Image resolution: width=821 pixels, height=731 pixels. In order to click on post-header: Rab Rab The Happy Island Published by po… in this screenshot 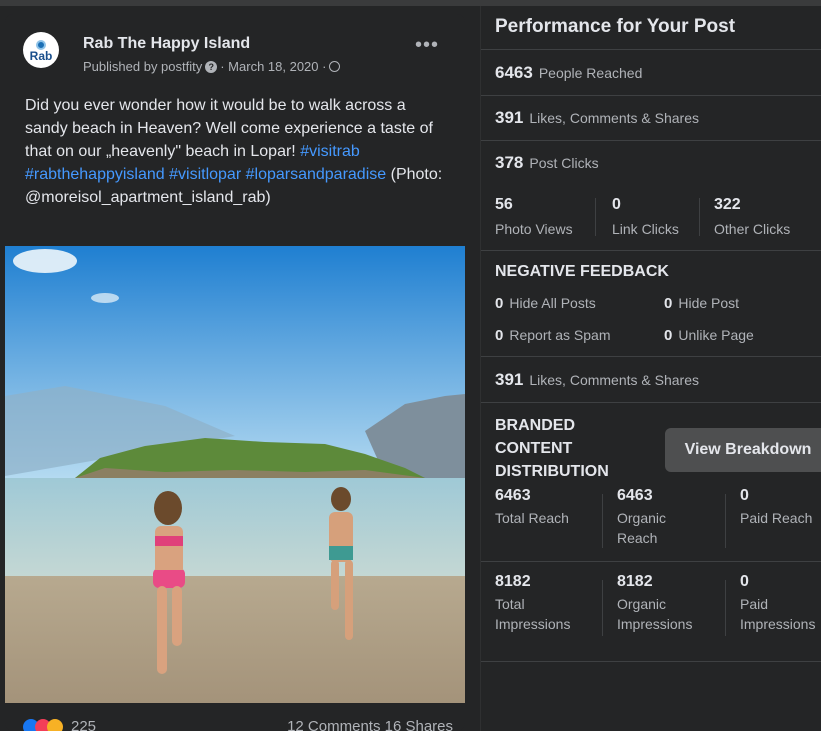, I will do `click(235, 54)`.